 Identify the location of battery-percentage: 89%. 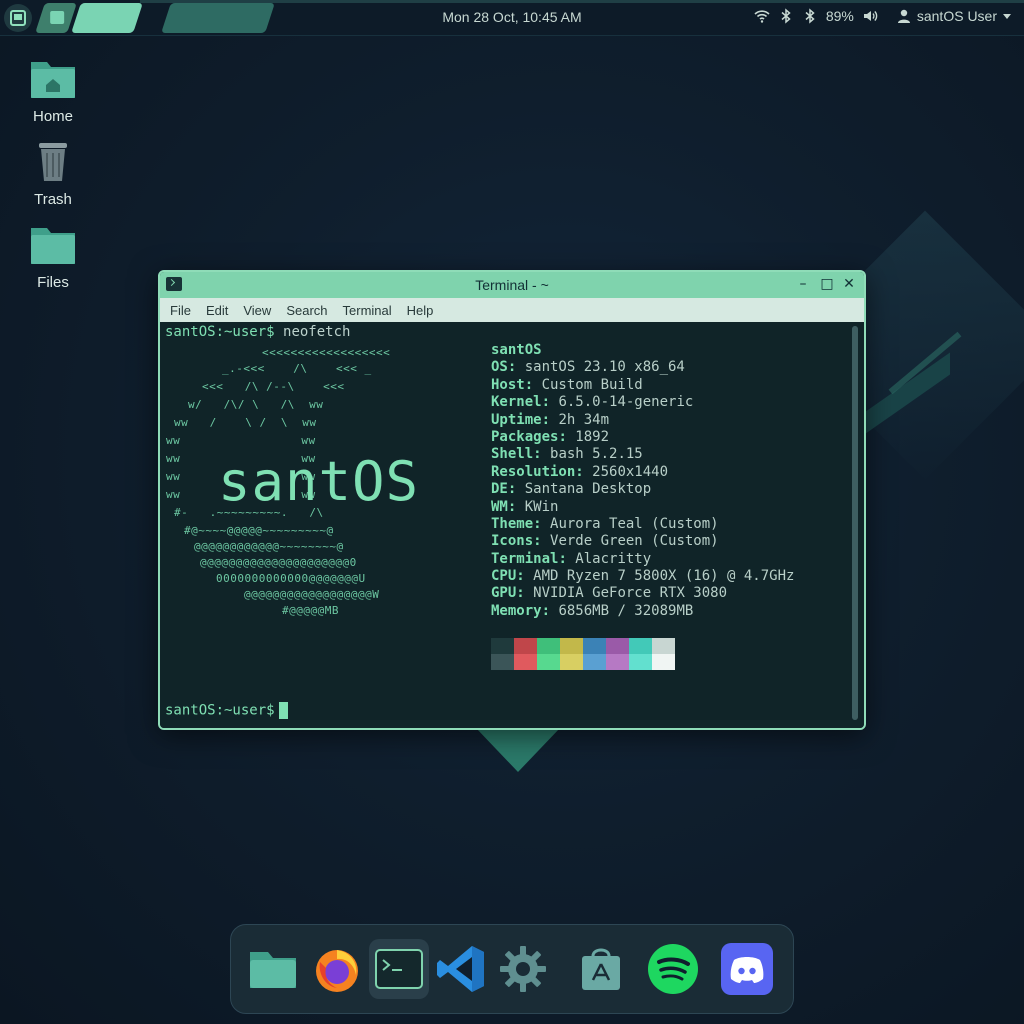
(840, 16).